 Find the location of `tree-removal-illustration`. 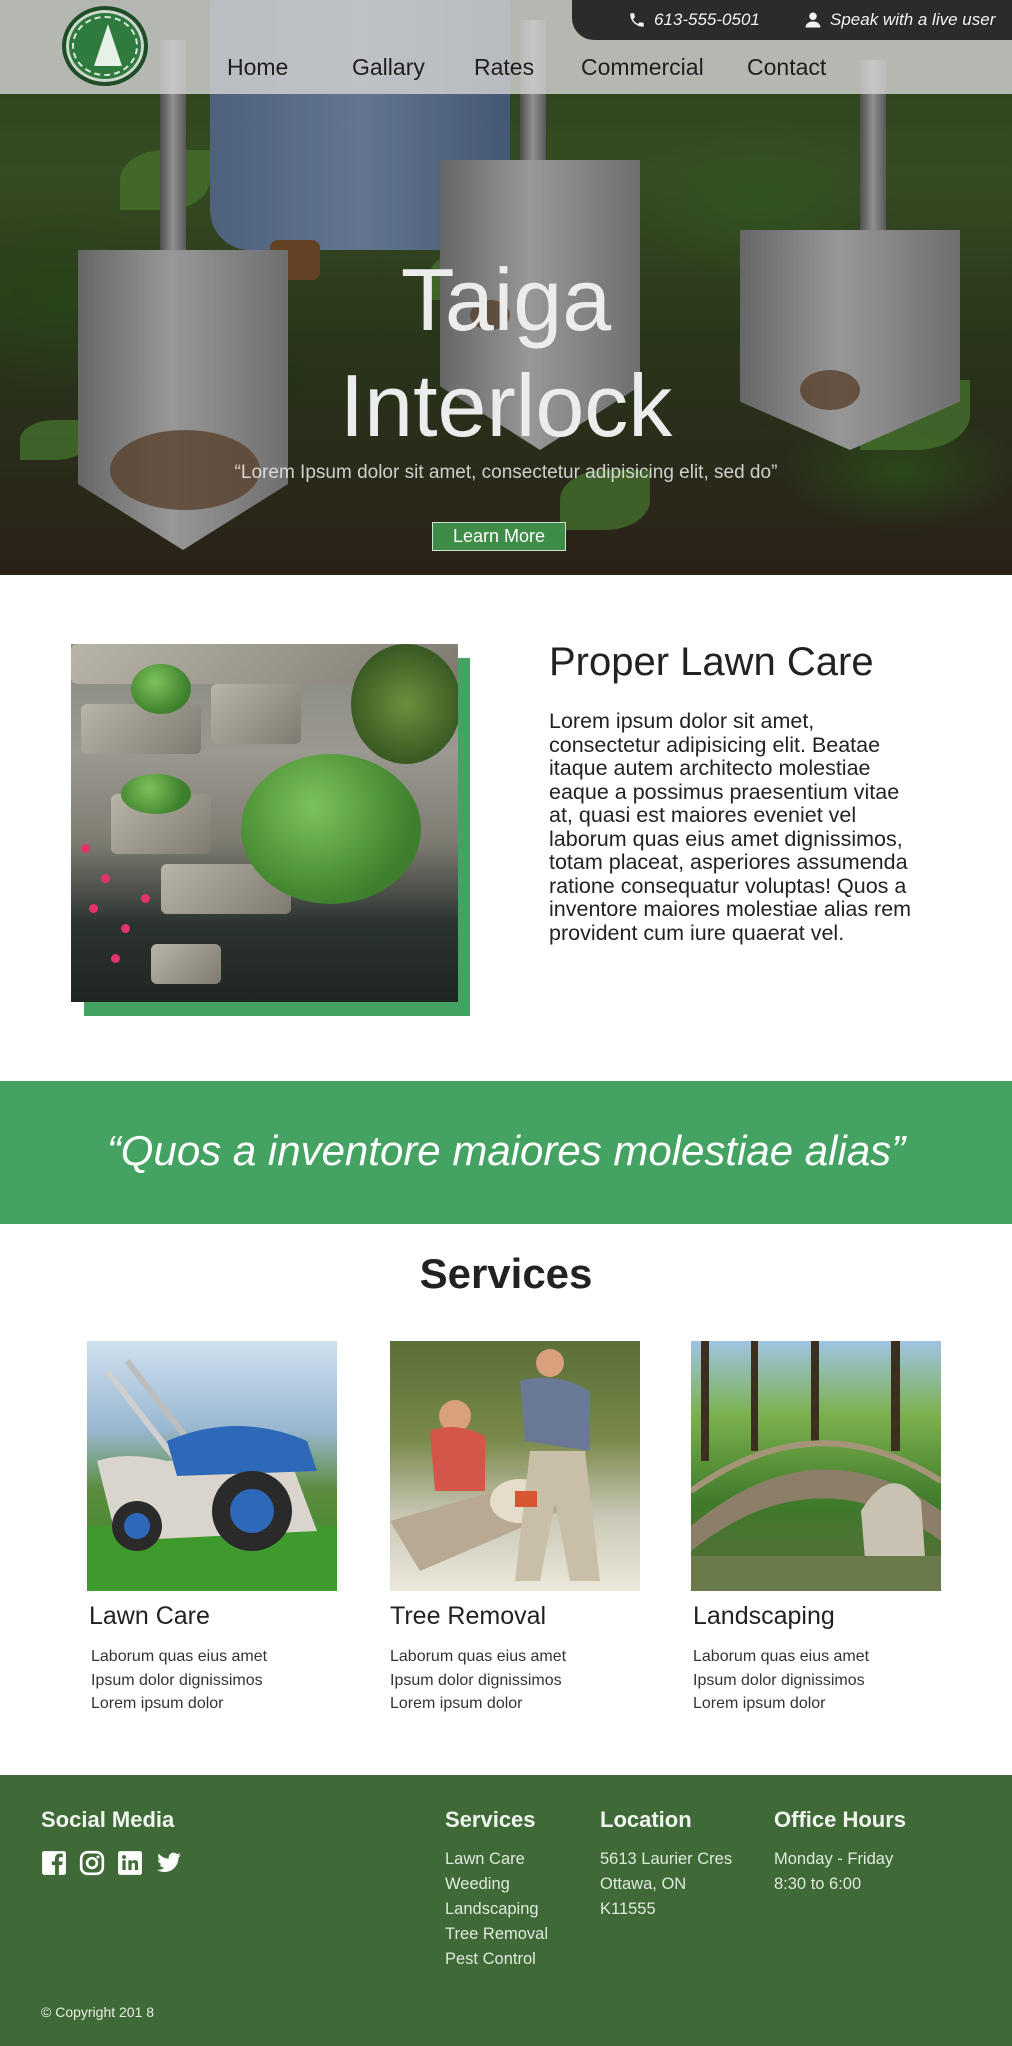

tree-removal-illustration is located at coordinates (495, 1465).